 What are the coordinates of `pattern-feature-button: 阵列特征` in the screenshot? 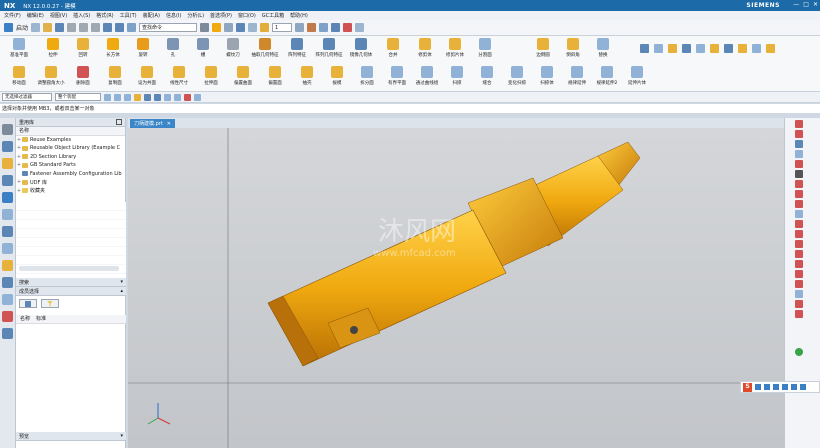 It's located at (297, 49).